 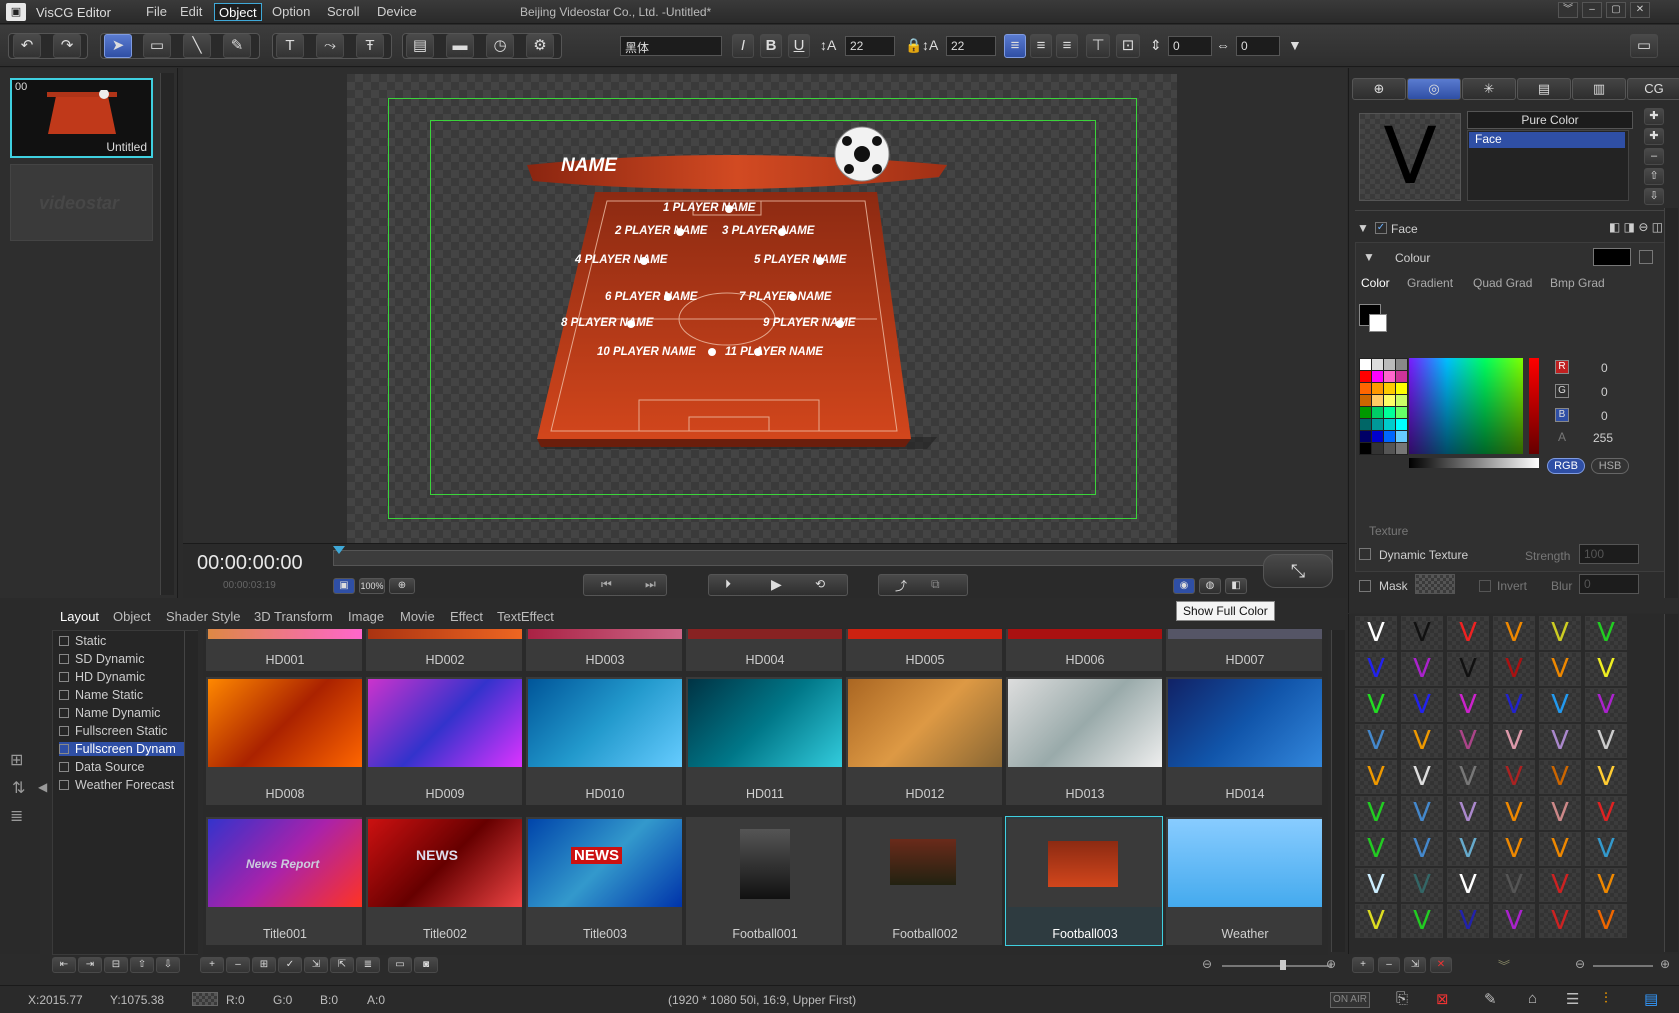 What do you see at coordinates (16, 760) in the screenshot?
I see `align-icon: ⊞` at bounding box center [16, 760].